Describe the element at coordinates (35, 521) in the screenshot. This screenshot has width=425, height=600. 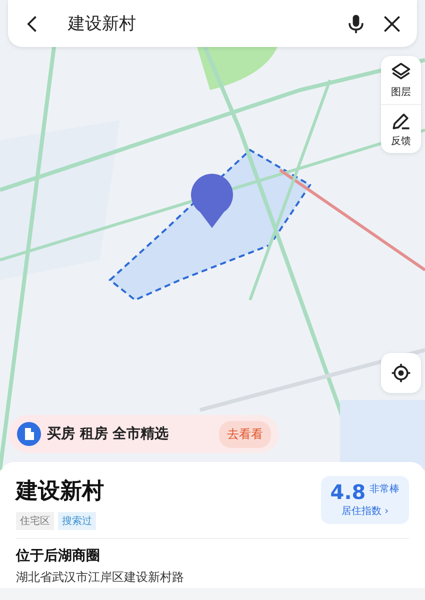
I see `tag: 住宅区` at that location.